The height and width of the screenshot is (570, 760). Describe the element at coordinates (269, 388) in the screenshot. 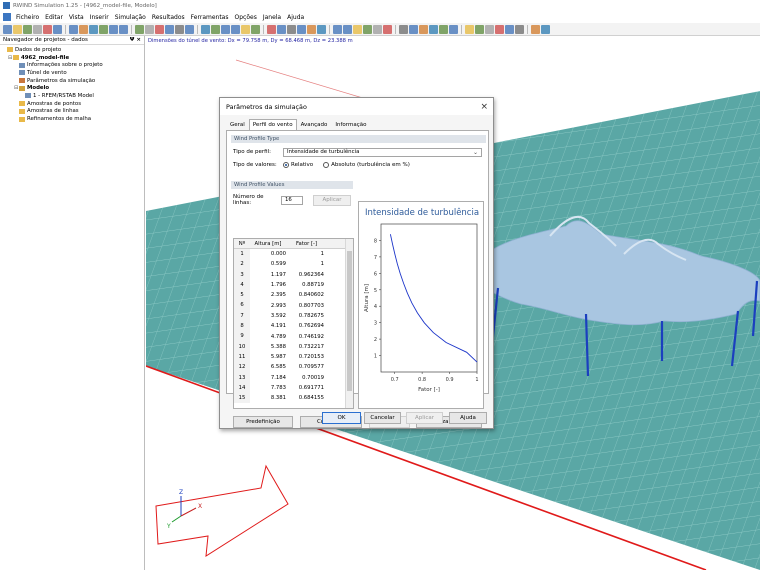

I see `height-cell: 7.783` at that location.